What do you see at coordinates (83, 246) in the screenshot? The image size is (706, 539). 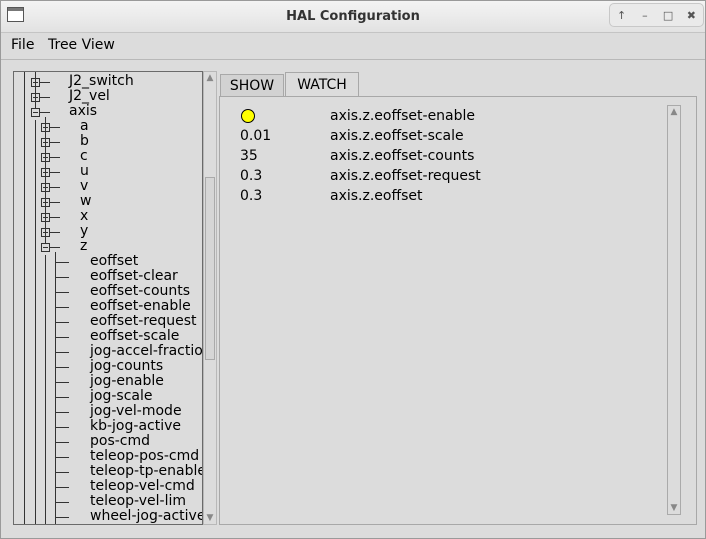 I see `tree-node-z: z` at bounding box center [83, 246].